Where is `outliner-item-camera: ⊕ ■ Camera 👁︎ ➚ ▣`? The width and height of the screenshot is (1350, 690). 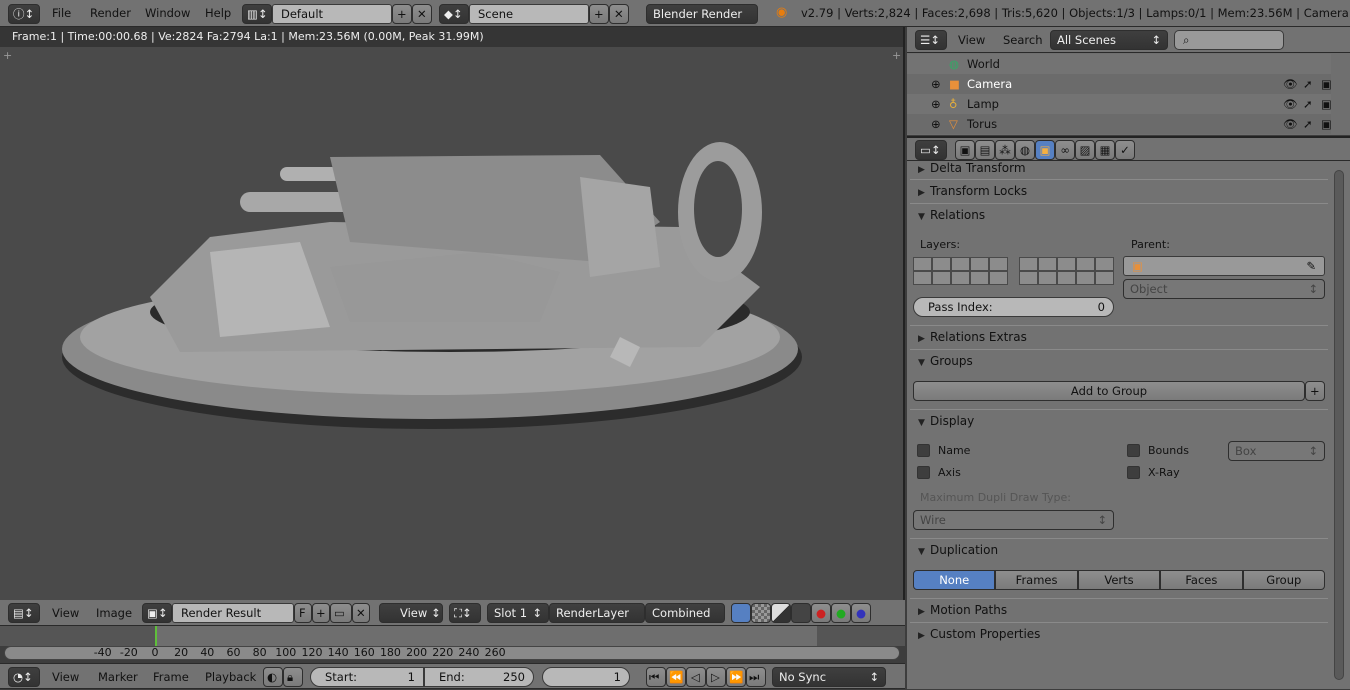 outliner-item-camera: ⊕ ■ Camera 👁︎ ➚ ▣ is located at coordinates (1119, 84).